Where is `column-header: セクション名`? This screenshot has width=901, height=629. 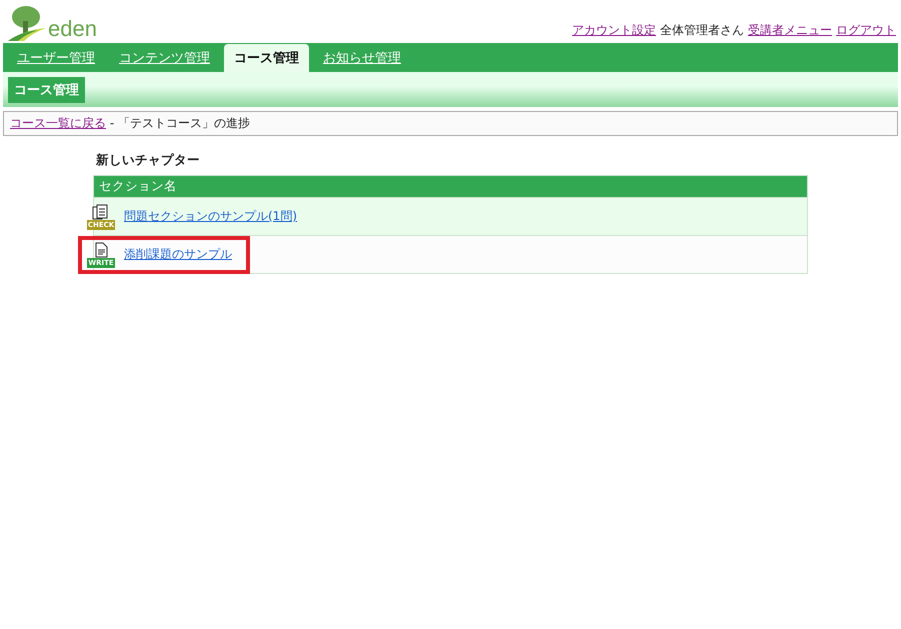 column-header: セクション名 is located at coordinates (450, 186).